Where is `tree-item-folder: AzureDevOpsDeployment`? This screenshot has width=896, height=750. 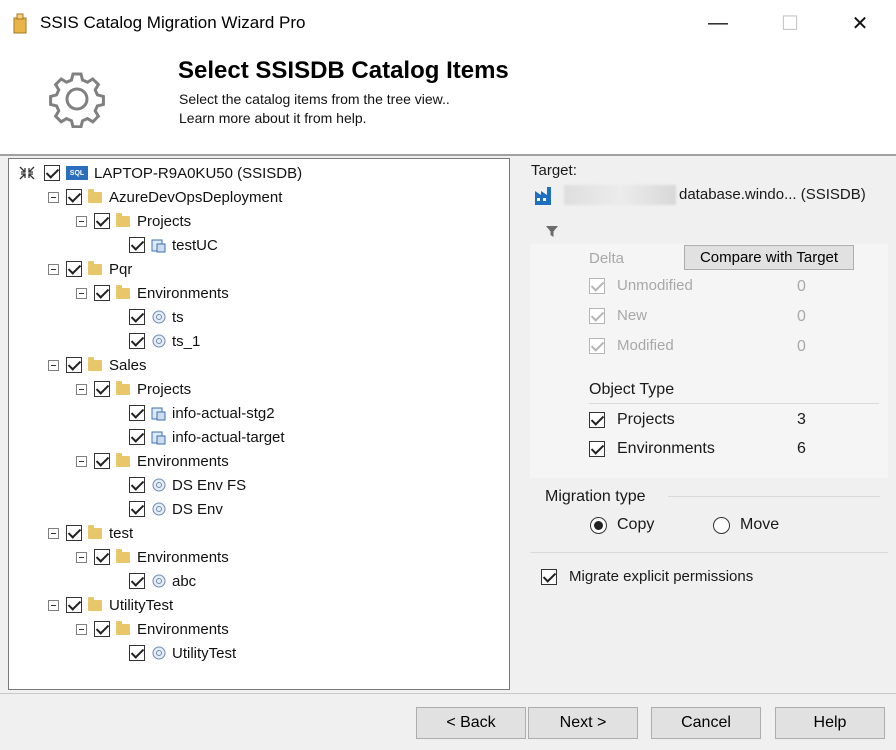 tree-item-folder: AzureDevOpsDeployment is located at coordinates (165, 197).